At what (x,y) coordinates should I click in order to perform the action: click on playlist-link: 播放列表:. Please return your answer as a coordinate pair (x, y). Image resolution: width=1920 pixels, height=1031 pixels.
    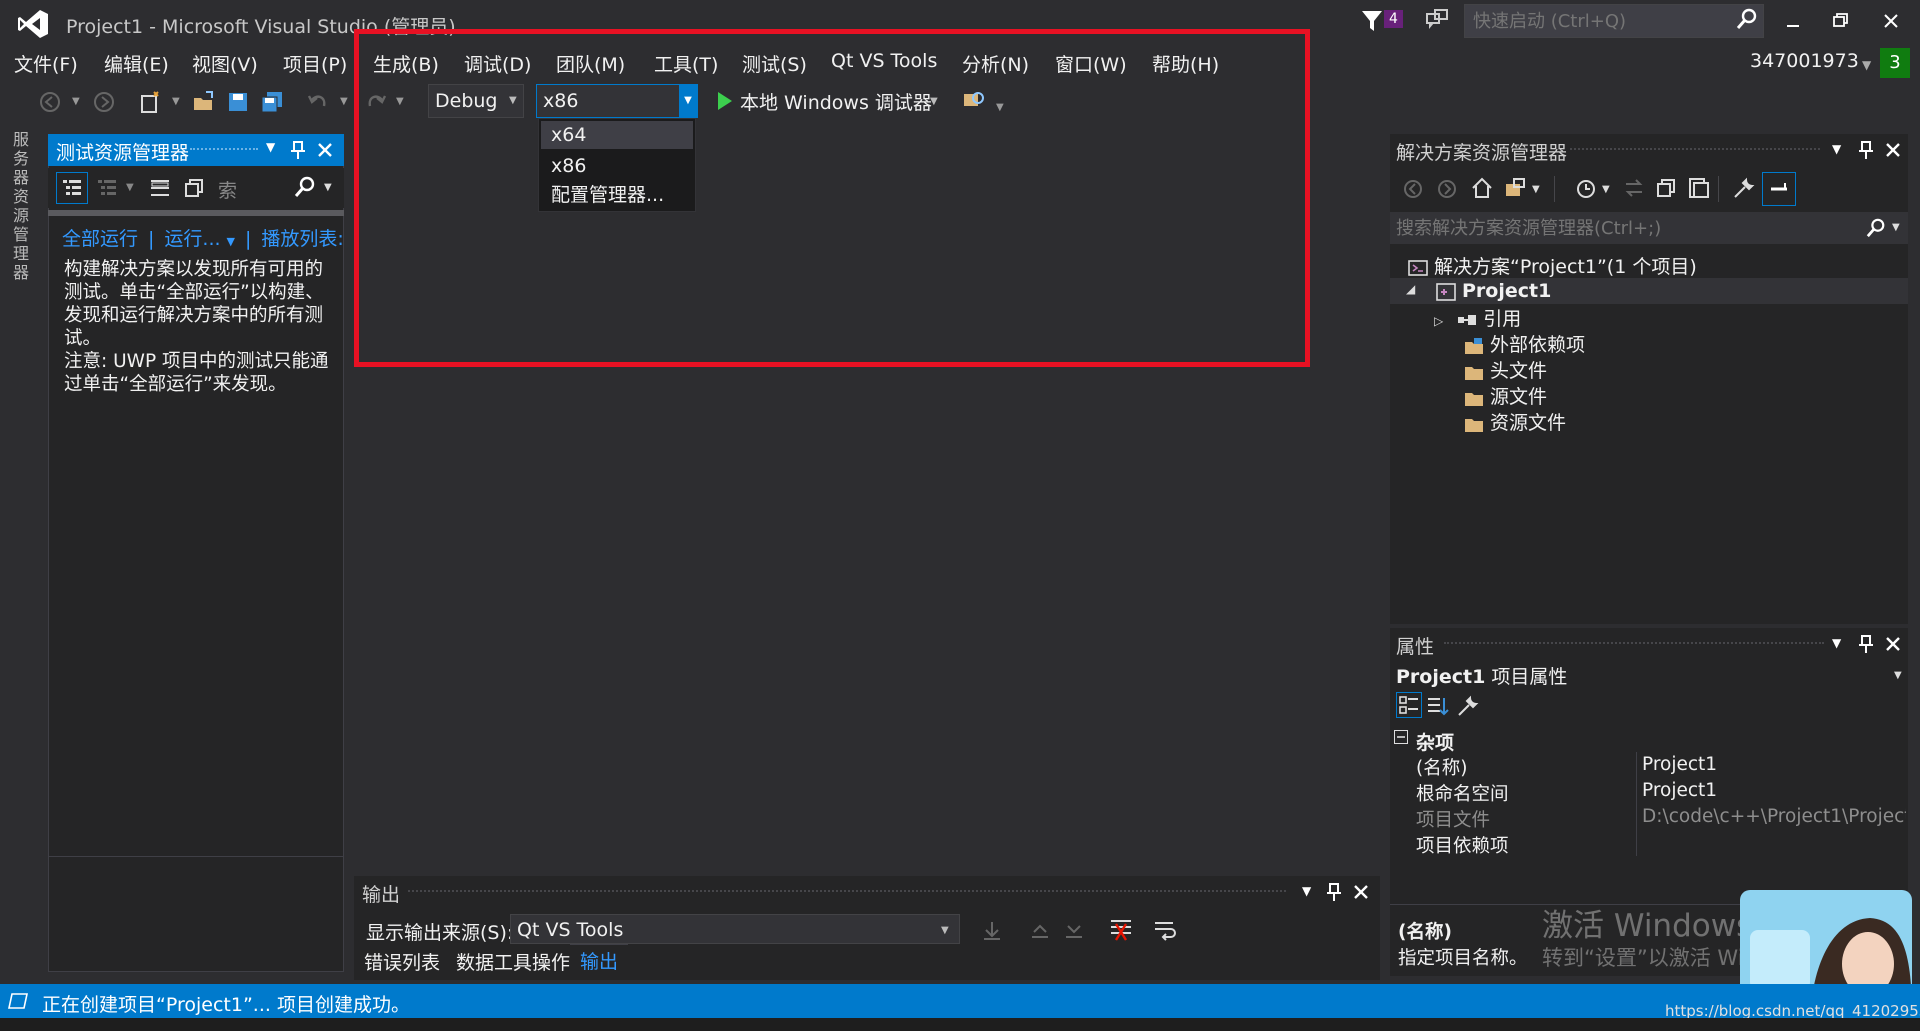
    Looking at the image, I should click on (302, 239).